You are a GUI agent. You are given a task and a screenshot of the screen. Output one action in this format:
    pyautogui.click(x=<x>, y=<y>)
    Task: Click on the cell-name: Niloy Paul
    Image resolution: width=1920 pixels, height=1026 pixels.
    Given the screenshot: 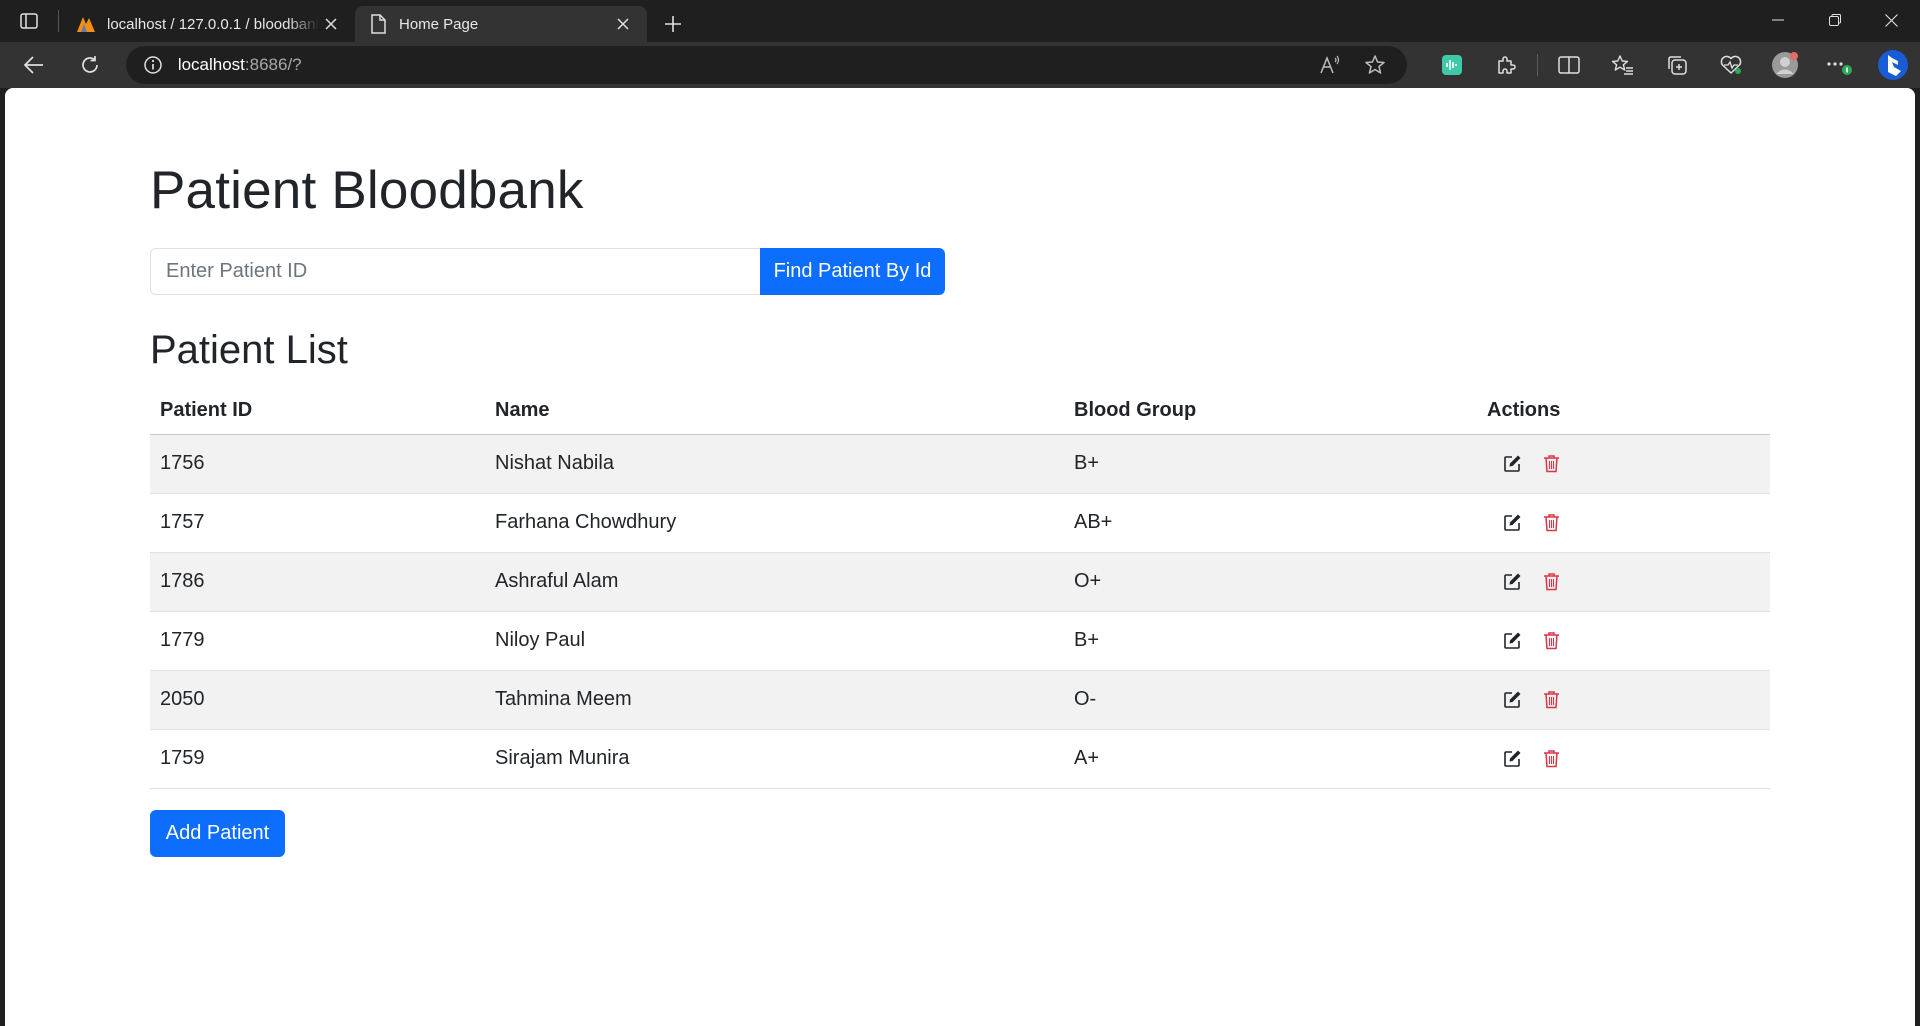 What is the action you would take?
    pyautogui.click(x=774, y=641)
    